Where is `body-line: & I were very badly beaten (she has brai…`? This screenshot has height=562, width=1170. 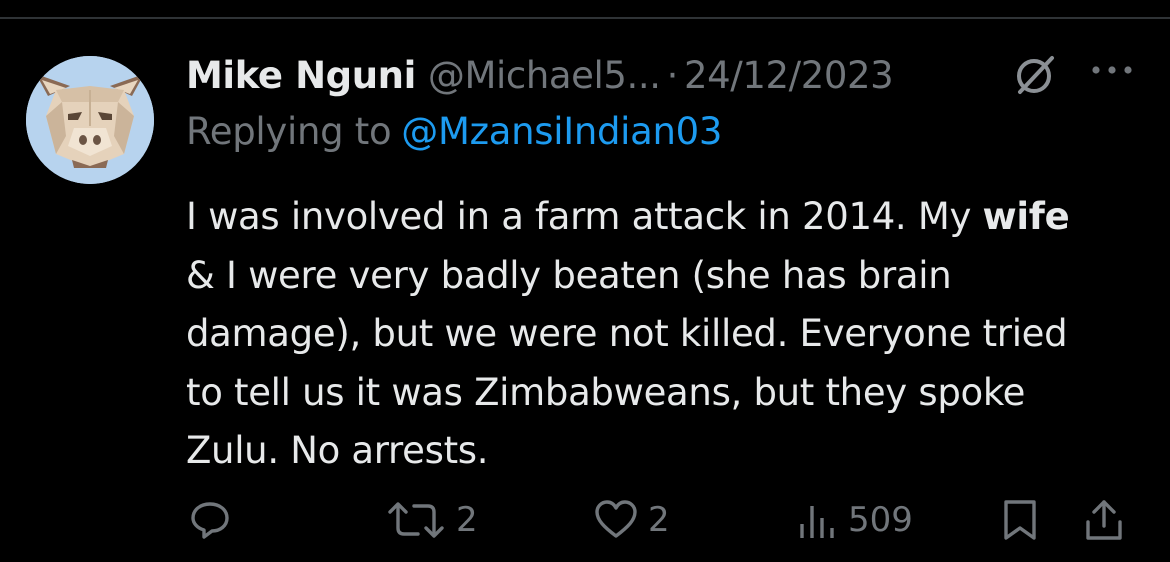 body-line: & I were very badly beaten (she has brai… is located at coordinates (569, 275).